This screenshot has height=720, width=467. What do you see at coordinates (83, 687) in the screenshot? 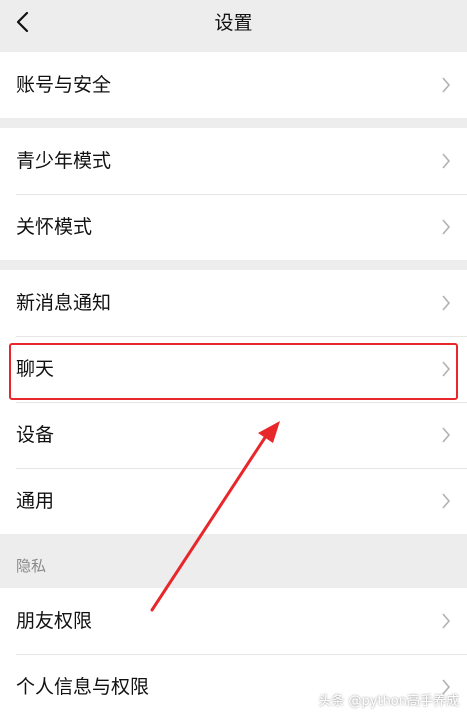
I see `settings-item-label: 个人信息与权限` at bounding box center [83, 687].